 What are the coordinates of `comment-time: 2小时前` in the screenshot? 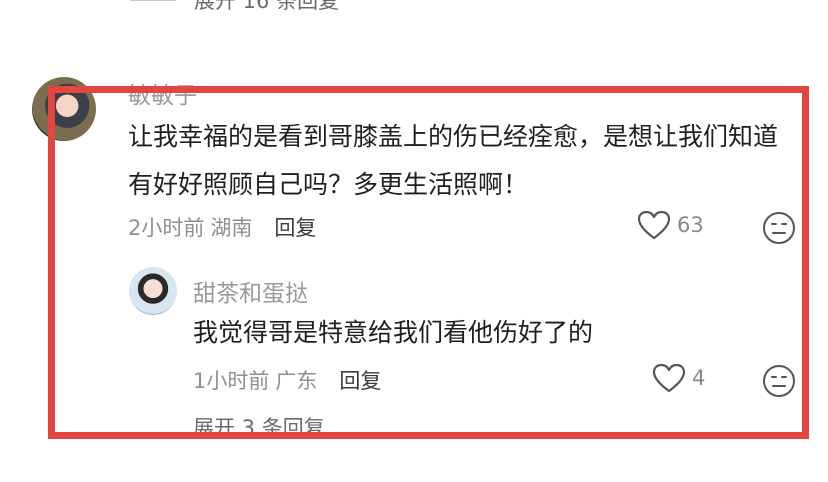 It's located at (166, 228).